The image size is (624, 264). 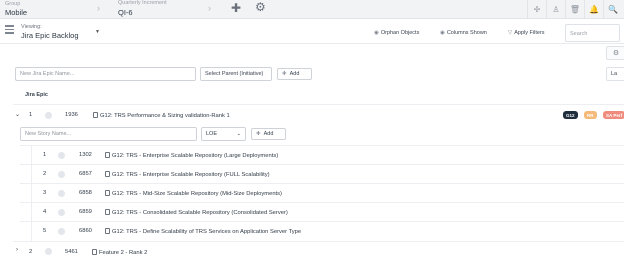 I want to click on story-type-value: LOE, so click(x=212, y=134).